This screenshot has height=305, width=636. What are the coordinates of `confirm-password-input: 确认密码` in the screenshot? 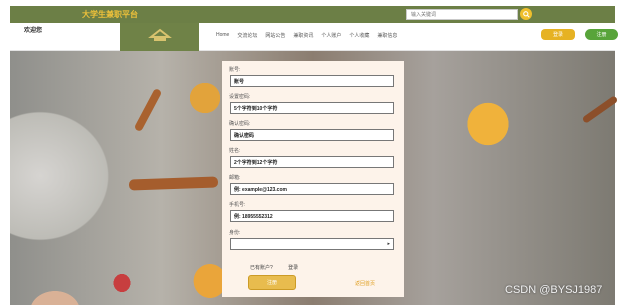 It's located at (312, 135).